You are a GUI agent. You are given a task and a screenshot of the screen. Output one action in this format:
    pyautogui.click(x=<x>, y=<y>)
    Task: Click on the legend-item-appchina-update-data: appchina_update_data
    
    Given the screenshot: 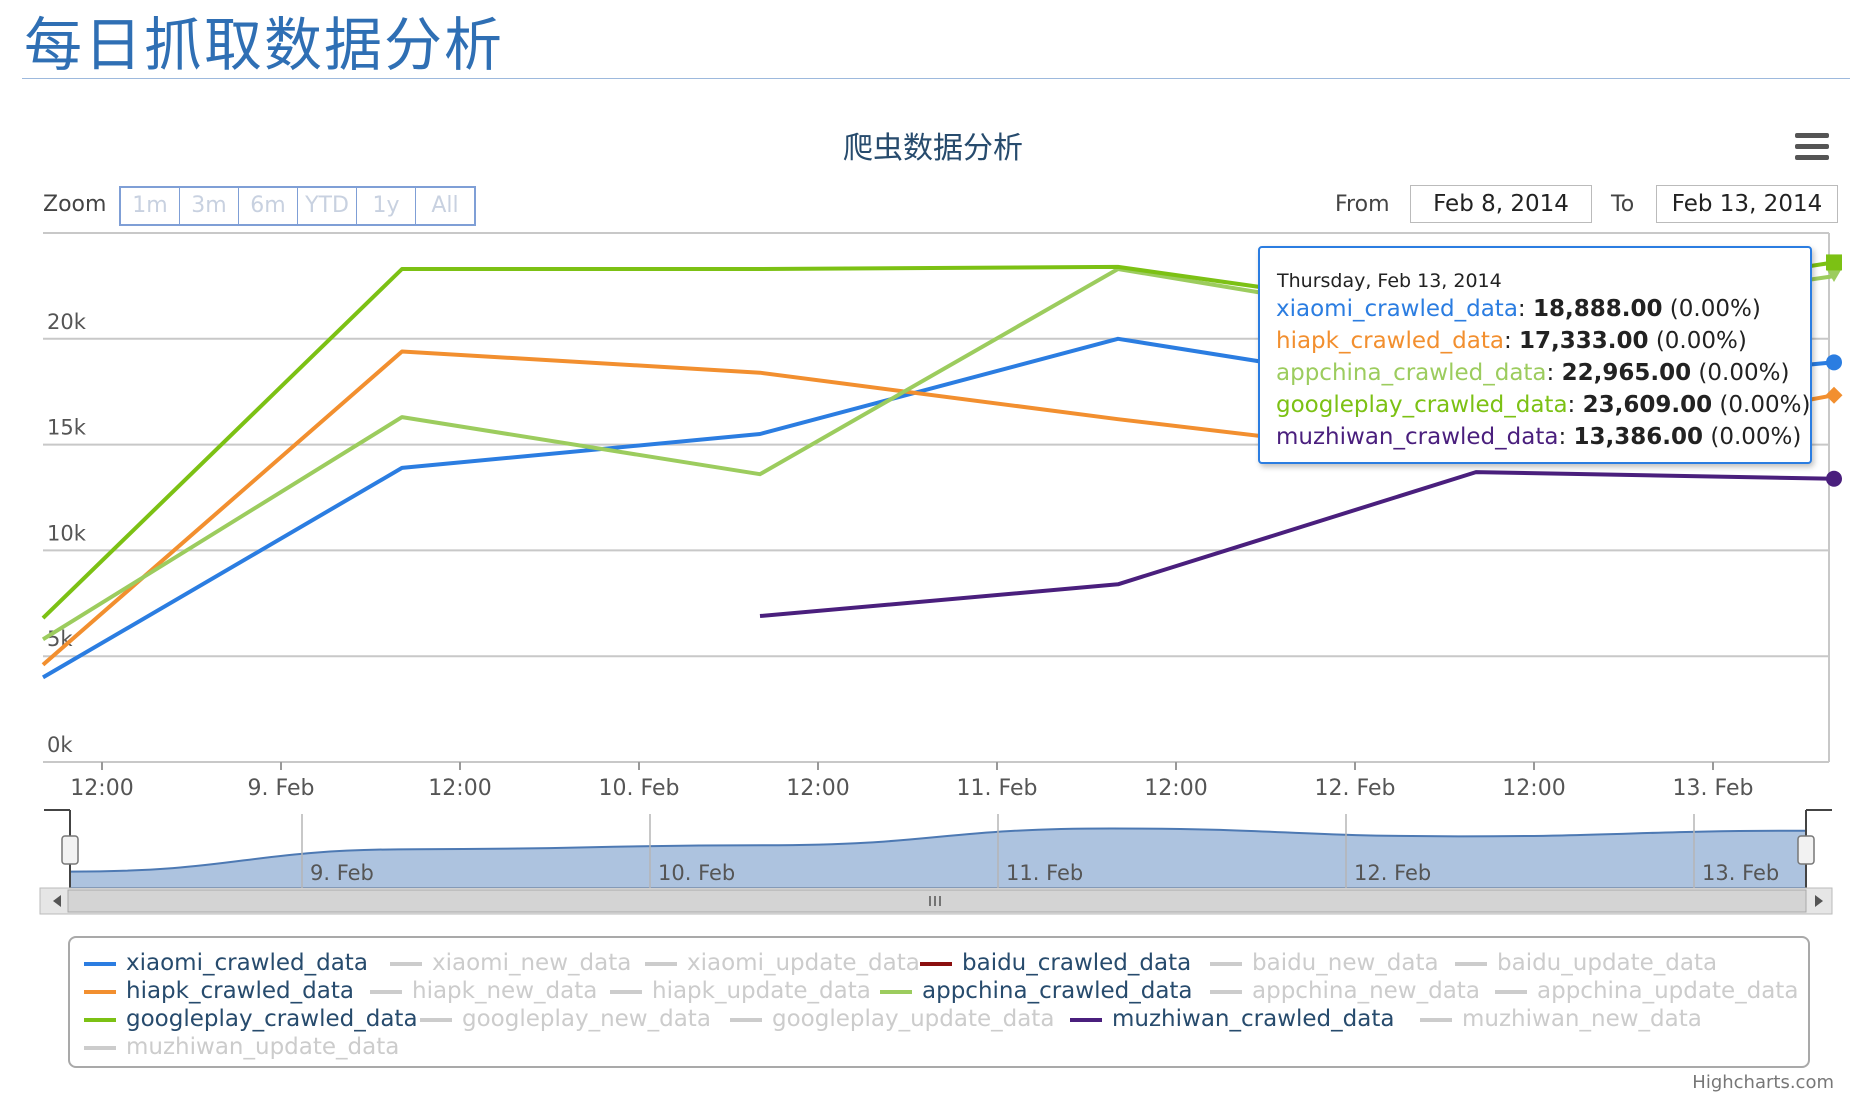 What is the action you would take?
    pyautogui.click(x=1646, y=991)
    